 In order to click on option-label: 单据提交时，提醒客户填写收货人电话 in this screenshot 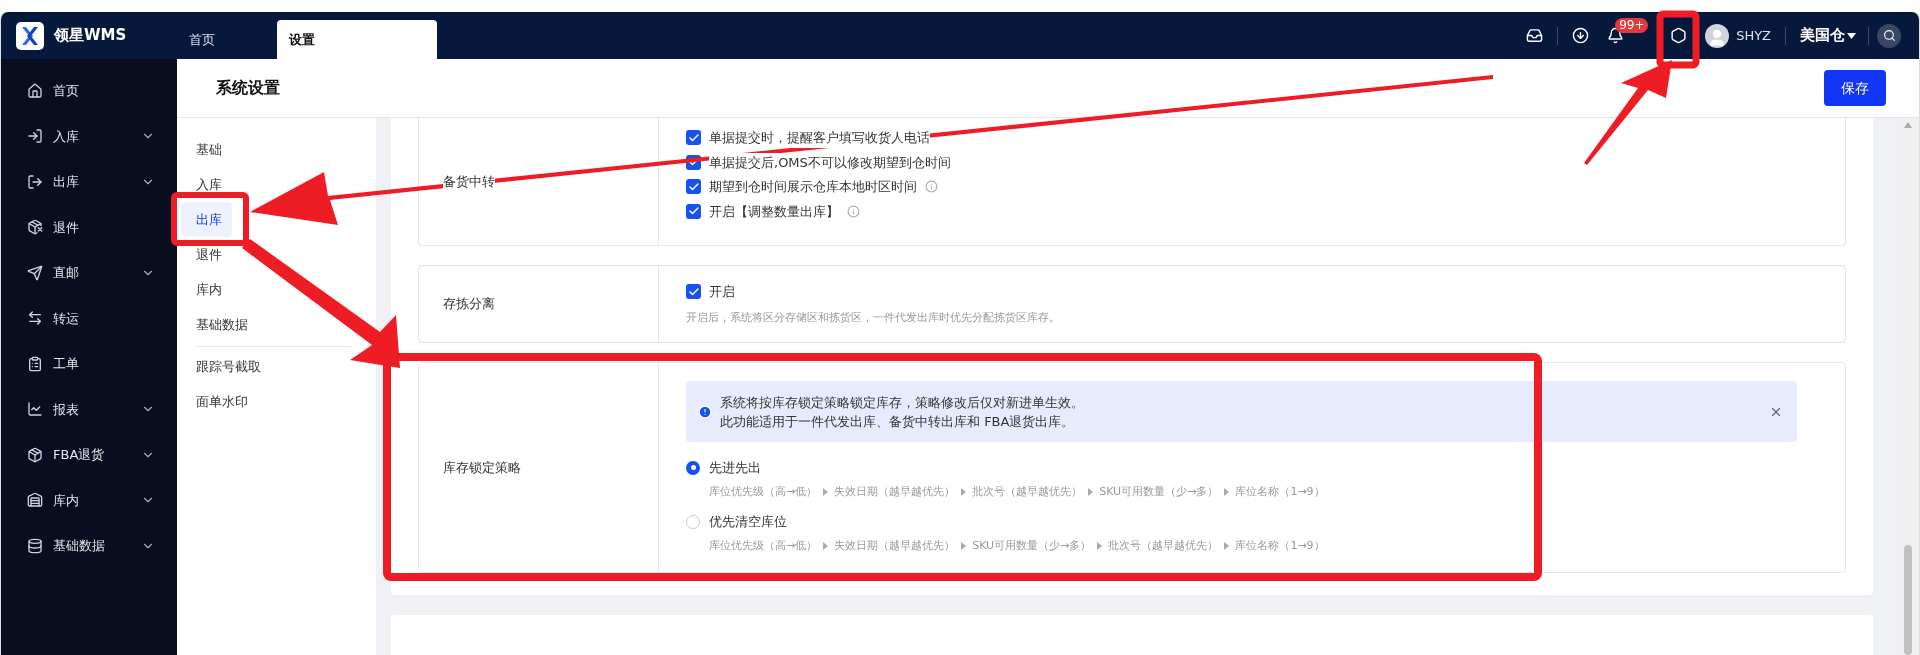, I will do `click(819, 138)`.